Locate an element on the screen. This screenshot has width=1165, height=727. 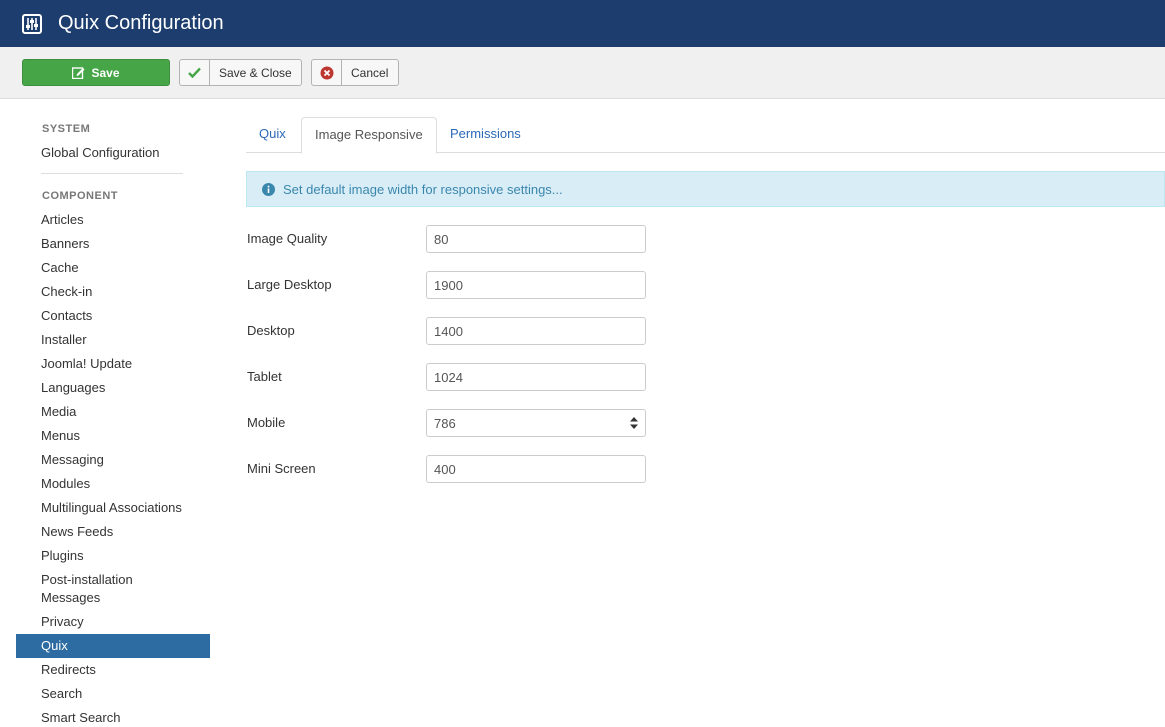
sidebar-heading-system: SYSTEM is located at coordinates (66, 129).